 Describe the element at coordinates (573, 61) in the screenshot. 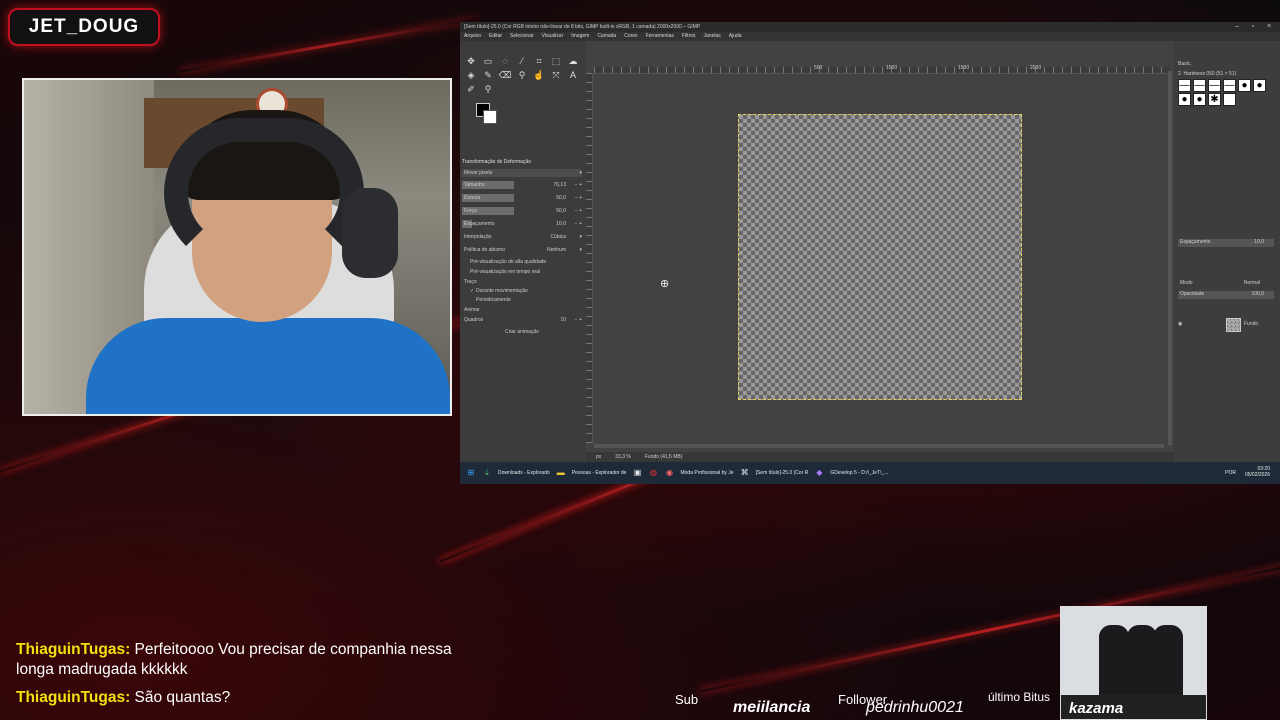

I see `warp-tool-icon: ☁` at that location.